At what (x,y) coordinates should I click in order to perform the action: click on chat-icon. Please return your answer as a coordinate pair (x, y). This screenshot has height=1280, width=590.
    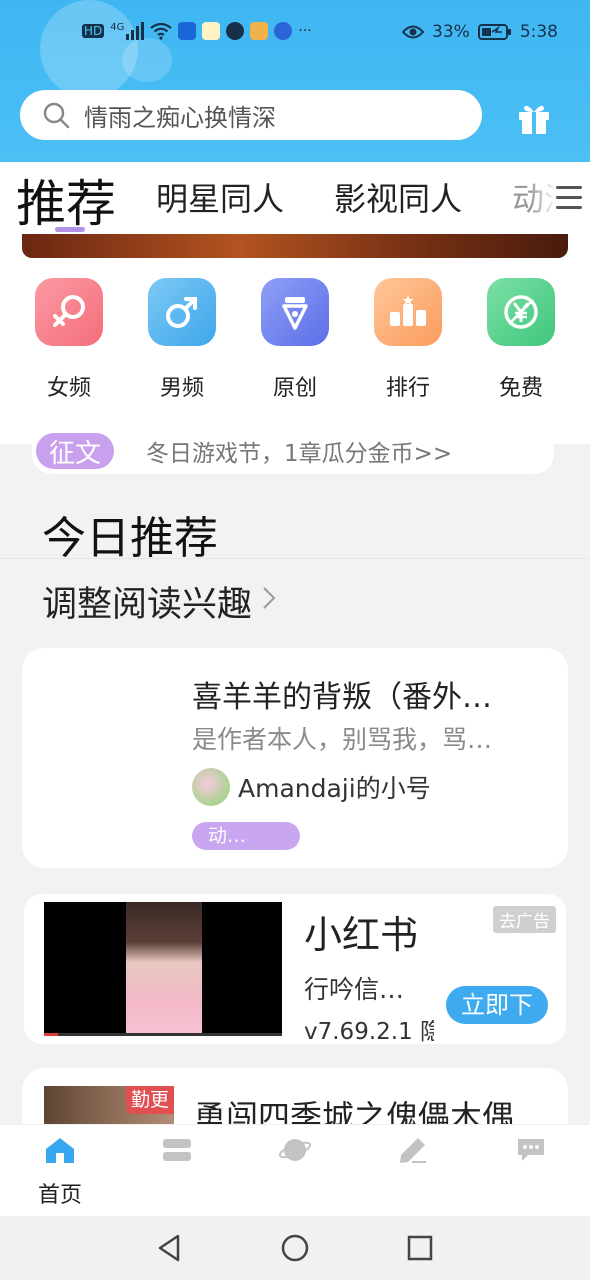
    Looking at the image, I should click on (531, 1150).